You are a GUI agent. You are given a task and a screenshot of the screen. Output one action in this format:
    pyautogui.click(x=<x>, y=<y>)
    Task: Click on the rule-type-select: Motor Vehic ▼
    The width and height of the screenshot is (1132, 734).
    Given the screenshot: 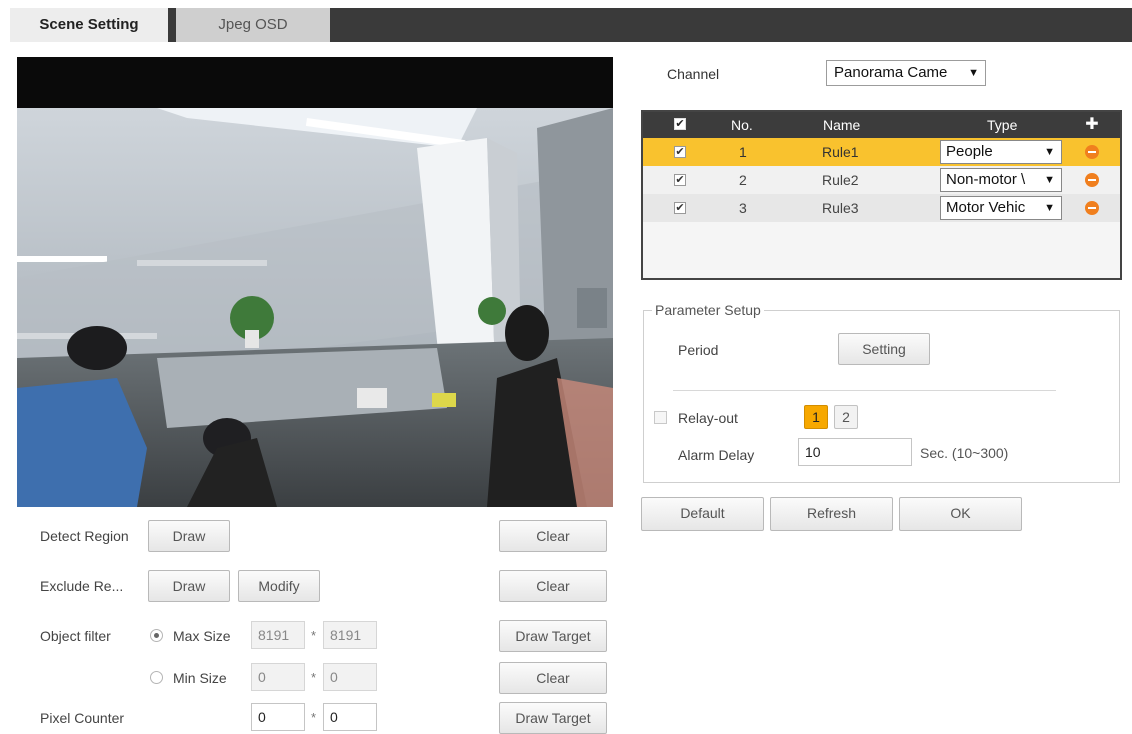 What is the action you would take?
    pyautogui.click(x=1001, y=208)
    